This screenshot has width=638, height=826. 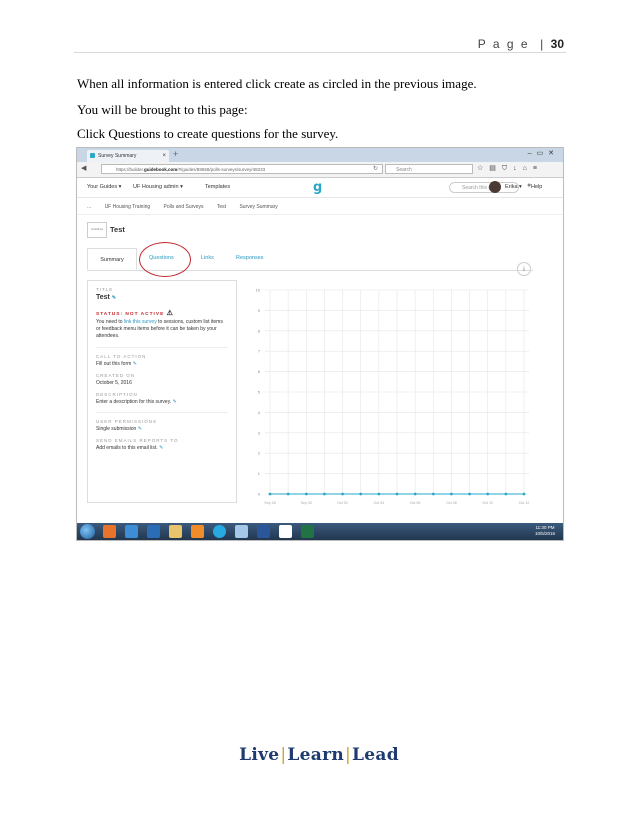 I want to click on breadcrumb-current: Survey Summary, so click(x=258, y=207).